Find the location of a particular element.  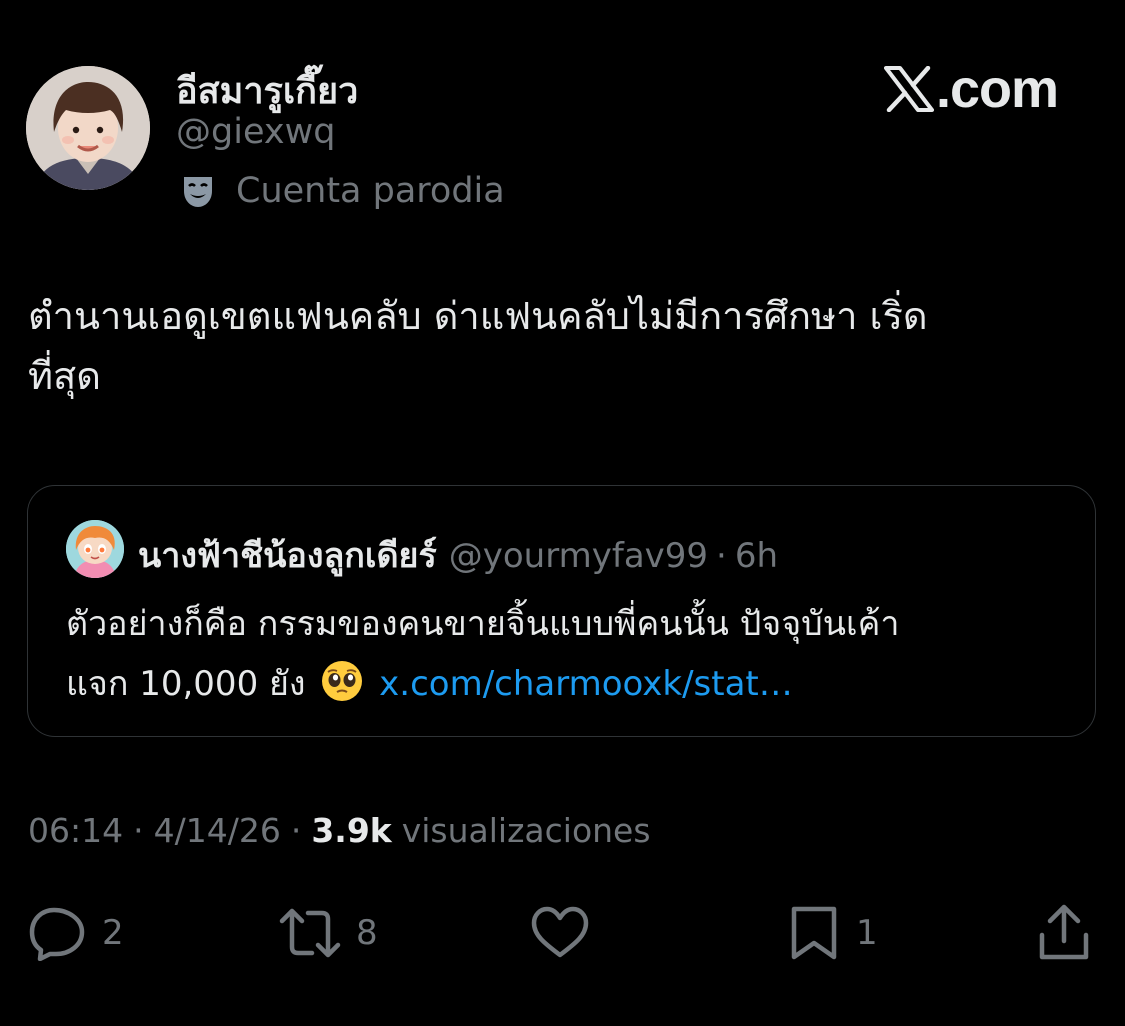

share-button is located at coordinates (1064, 933).